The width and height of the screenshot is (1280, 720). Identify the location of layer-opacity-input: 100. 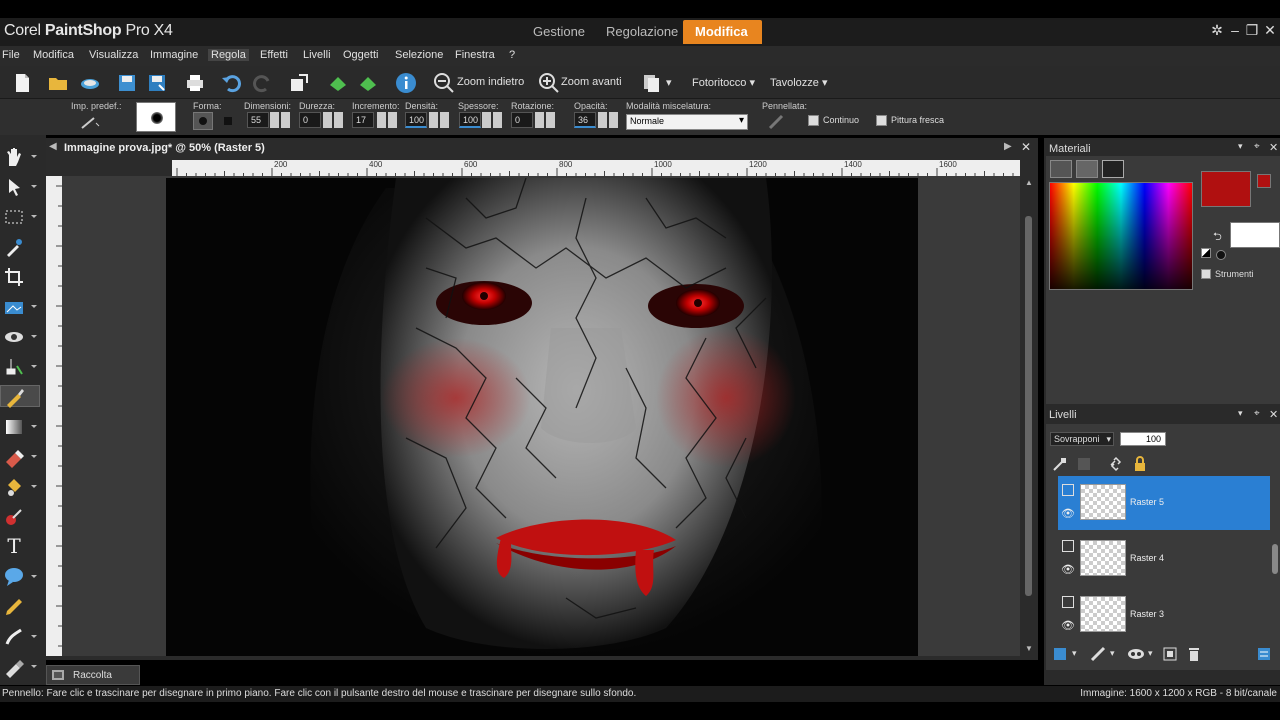
(1143, 439).